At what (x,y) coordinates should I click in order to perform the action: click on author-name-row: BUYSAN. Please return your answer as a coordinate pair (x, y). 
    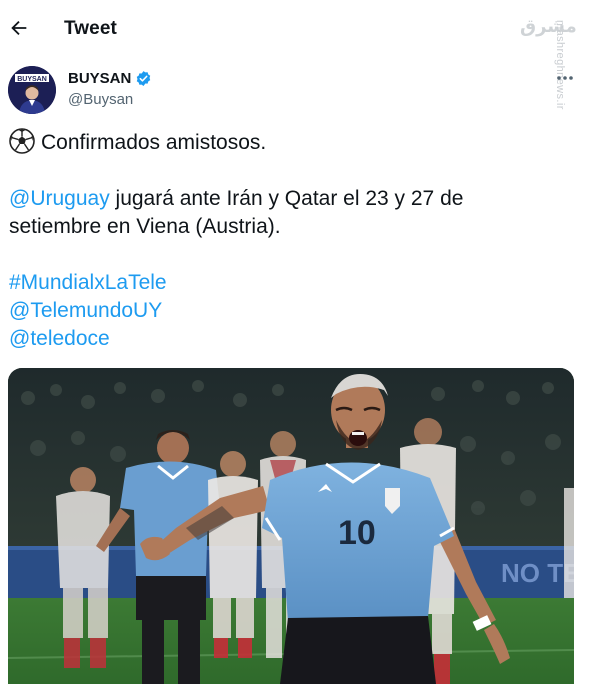
    Looking at the image, I should click on (110, 78).